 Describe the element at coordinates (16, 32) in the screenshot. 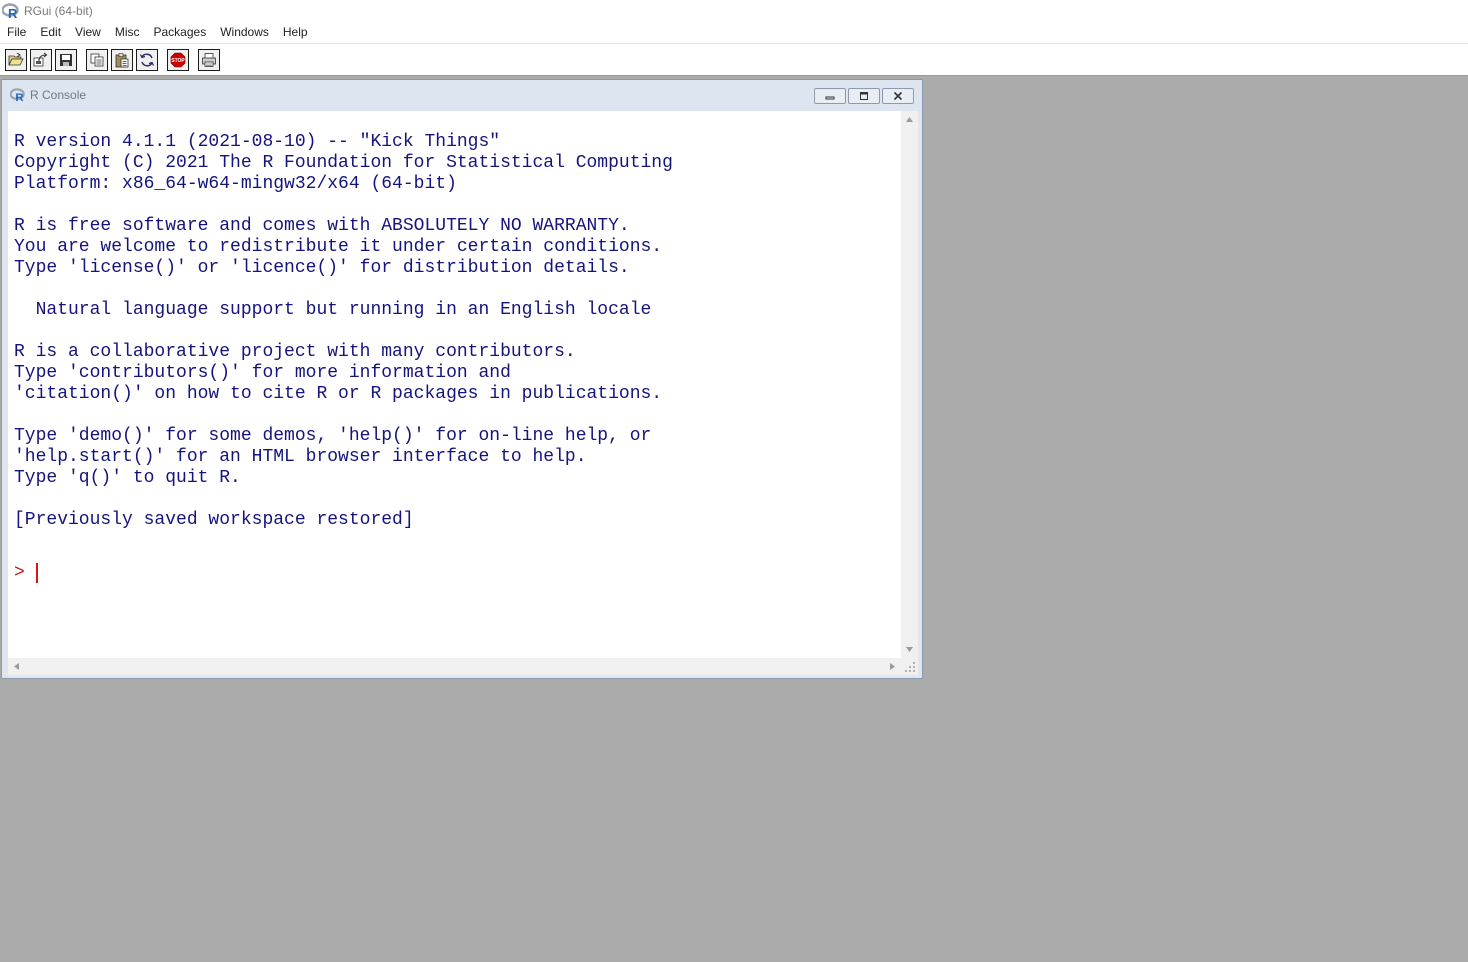

I see `menu-file: File` at that location.